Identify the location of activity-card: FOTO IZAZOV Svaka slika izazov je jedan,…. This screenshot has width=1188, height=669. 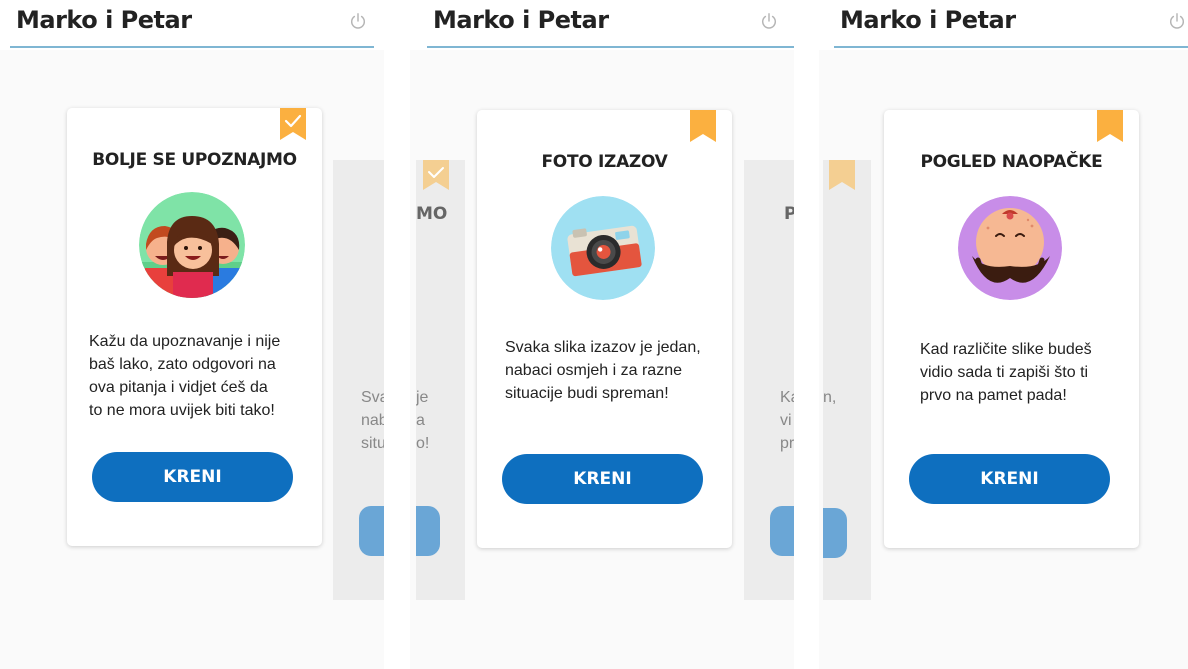
(604, 329).